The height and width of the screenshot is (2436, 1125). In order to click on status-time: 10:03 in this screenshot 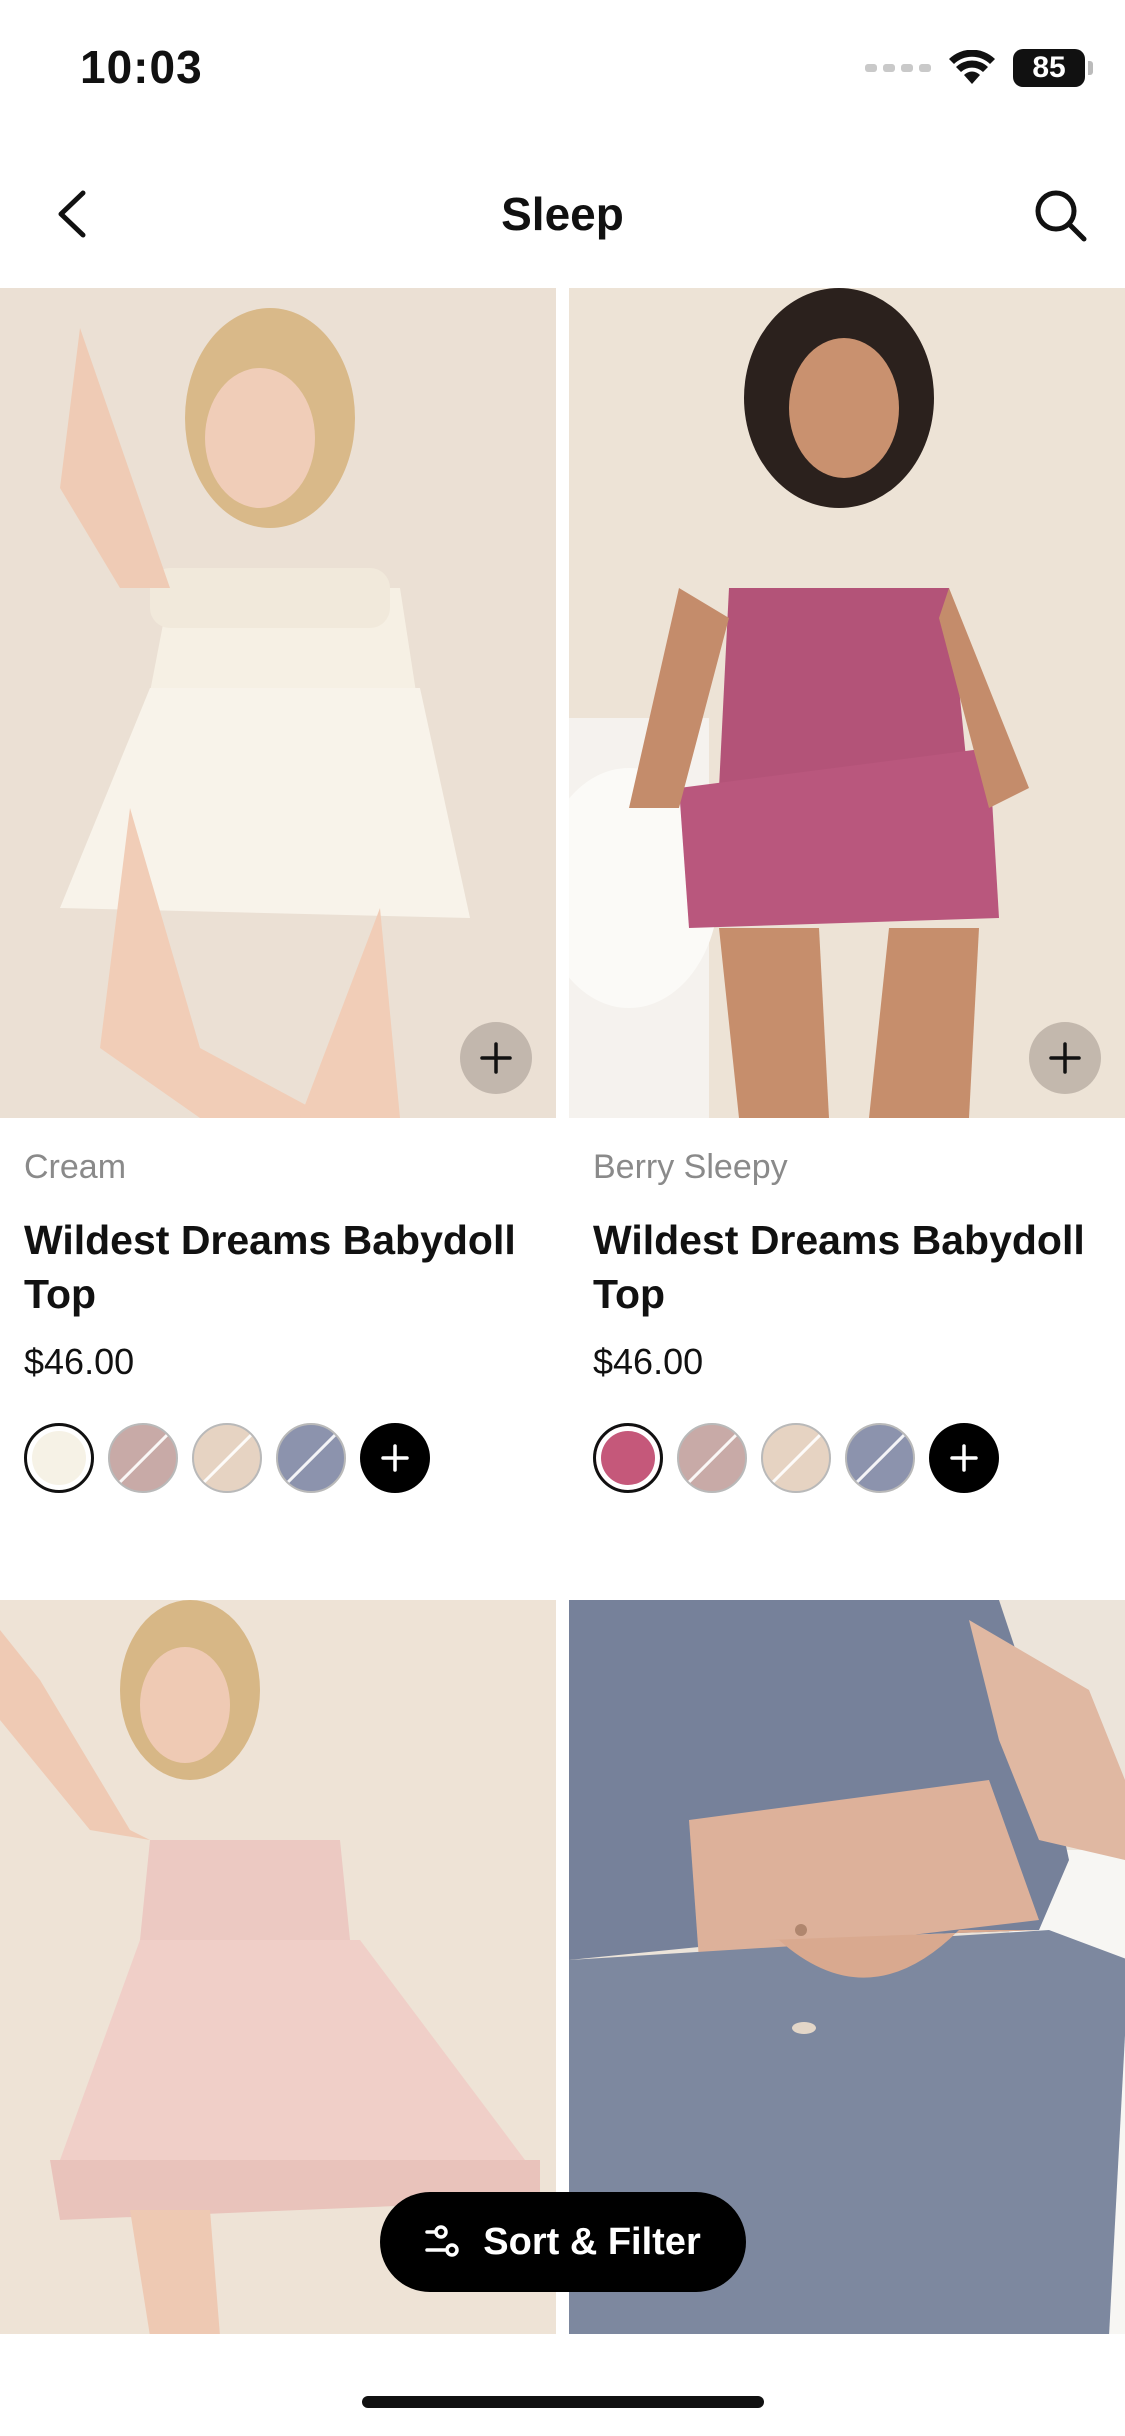, I will do `click(141, 67)`.